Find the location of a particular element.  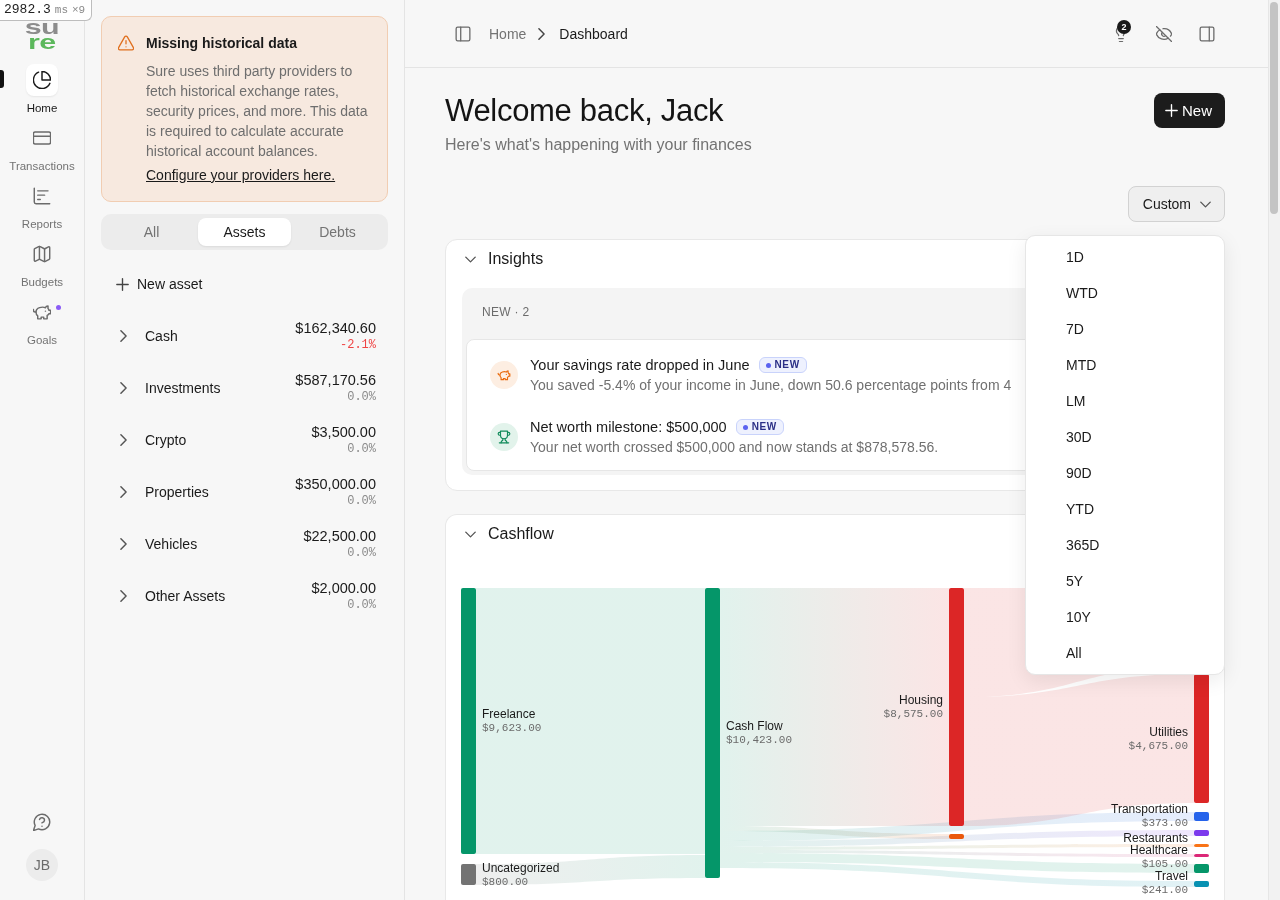

logo-wordmark: su re is located at coordinates (42, 34).